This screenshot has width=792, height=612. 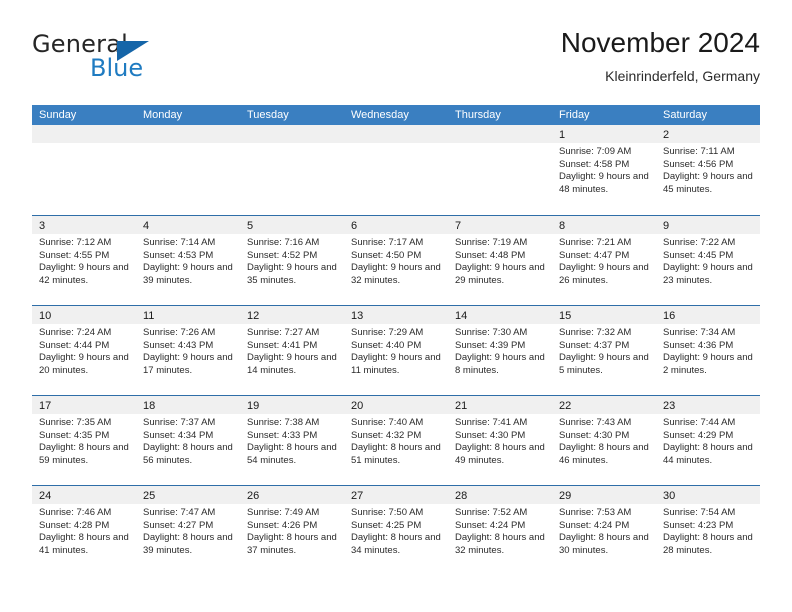 What do you see at coordinates (708, 225) in the screenshot?
I see `day-number-bar: 9` at bounding box center [708, 225].